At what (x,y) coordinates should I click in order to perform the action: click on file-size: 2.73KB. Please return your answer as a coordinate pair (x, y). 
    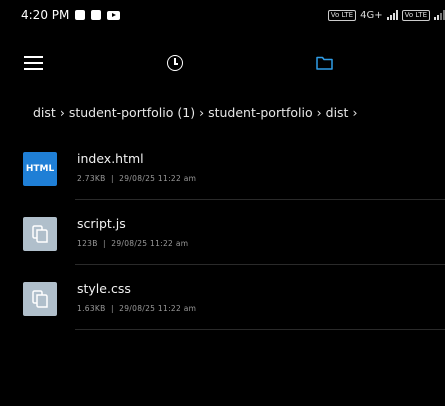
    Looking at the image, I should click on (91, 178).